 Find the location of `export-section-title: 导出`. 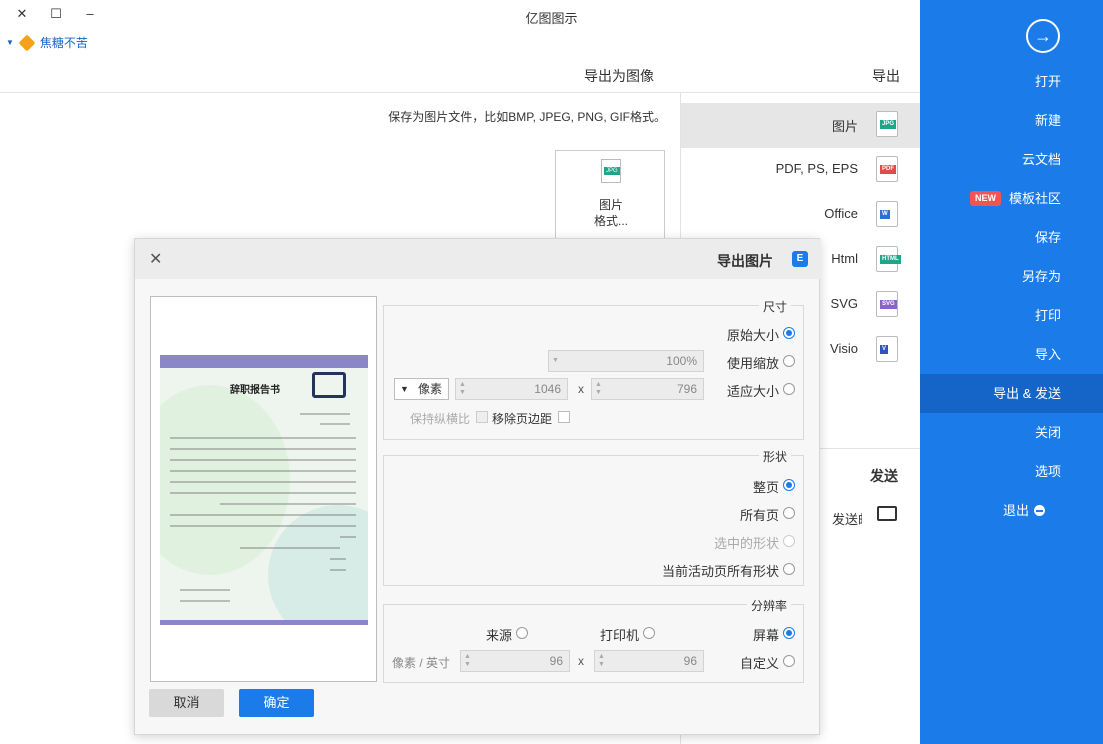

export-section-title: 导出 is located at coordinates (886, 76).